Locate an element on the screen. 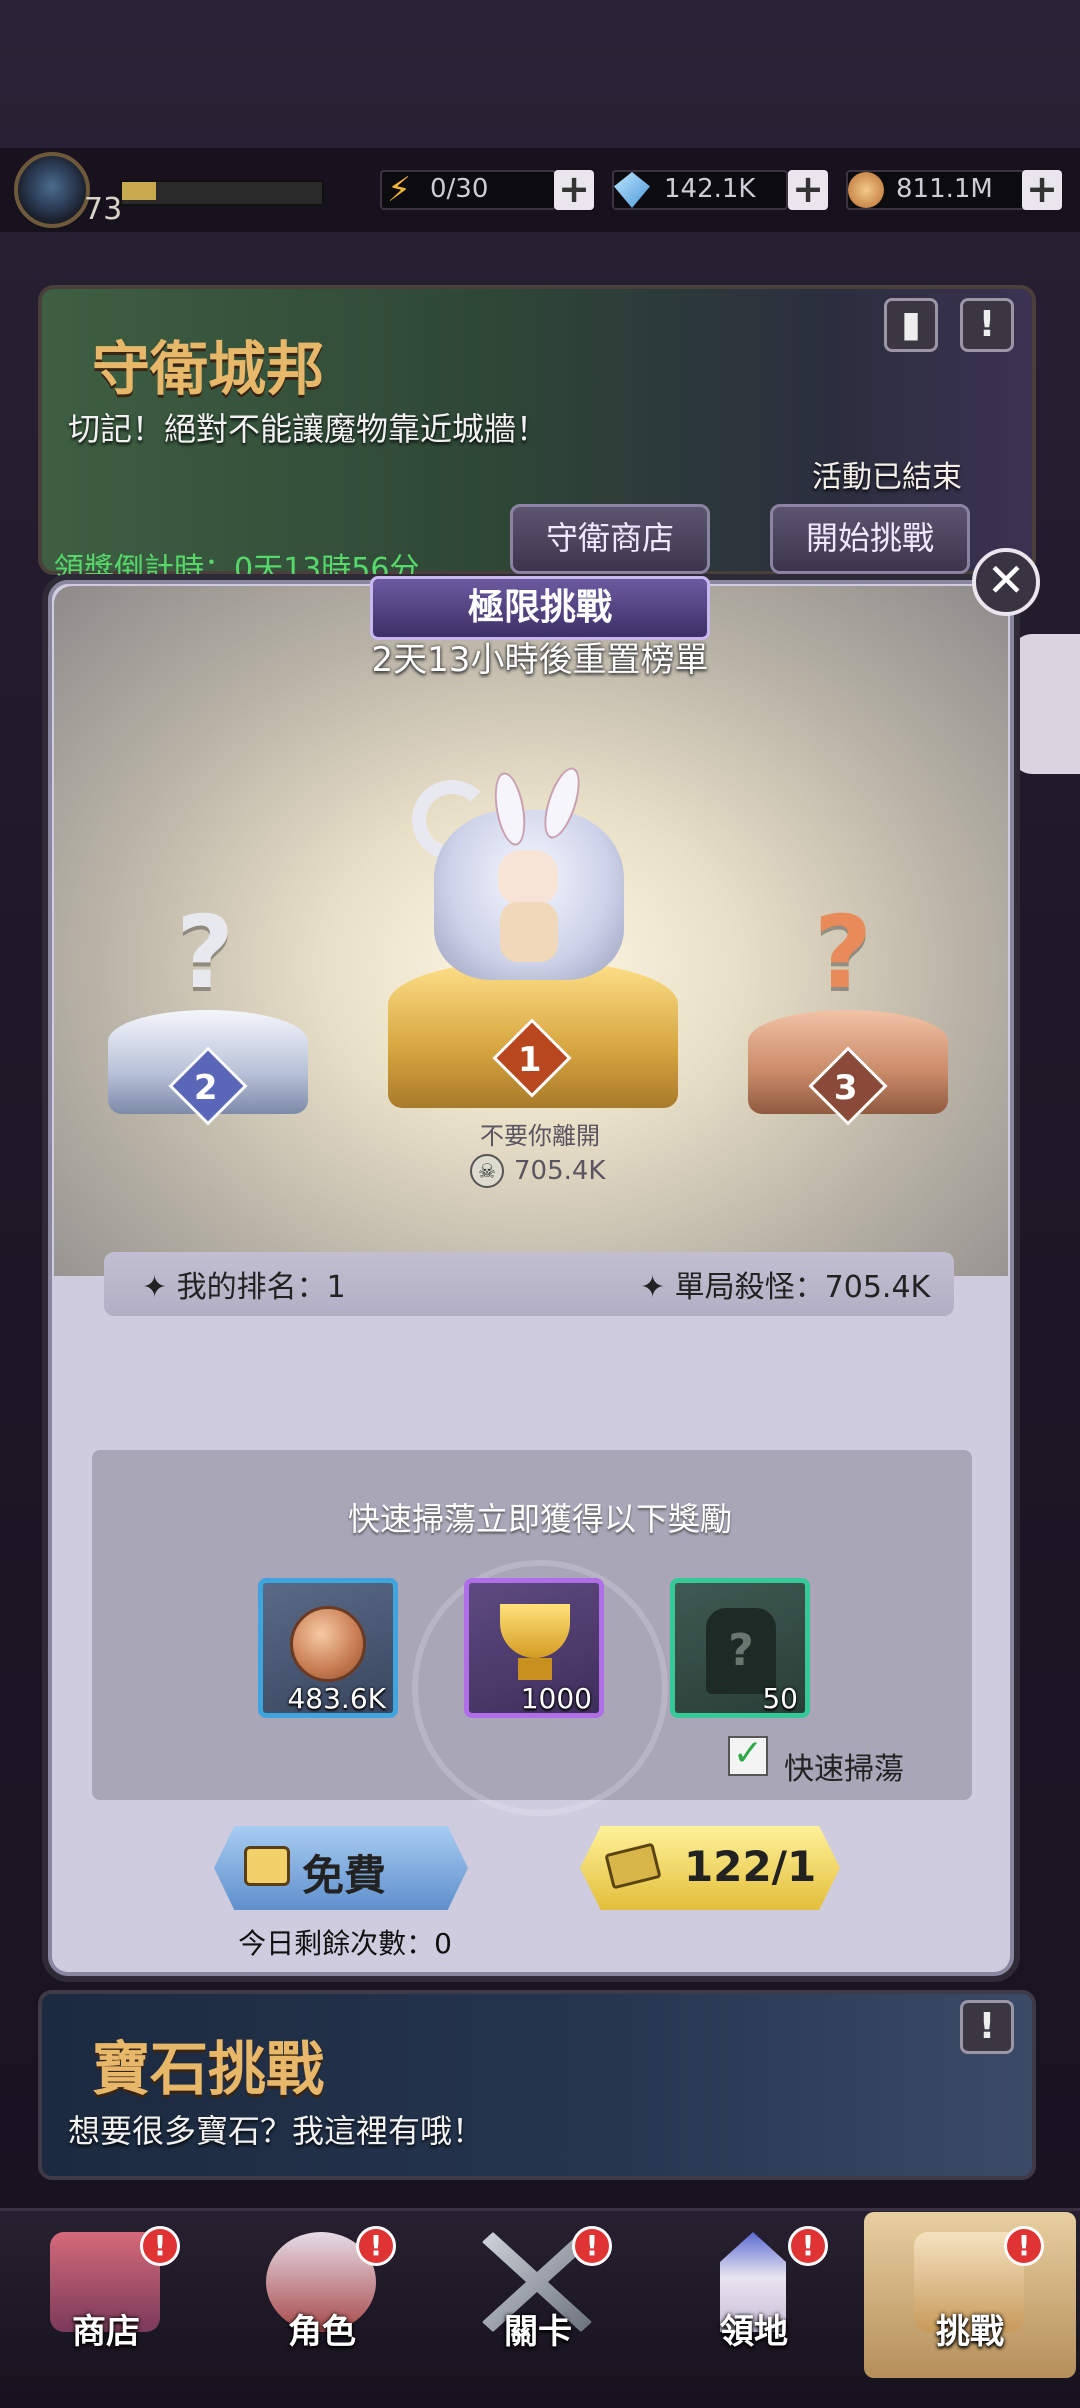 The image size is (1080, 2408). nav-stage-label: 關卡 is located at coordinates (538, 2332).